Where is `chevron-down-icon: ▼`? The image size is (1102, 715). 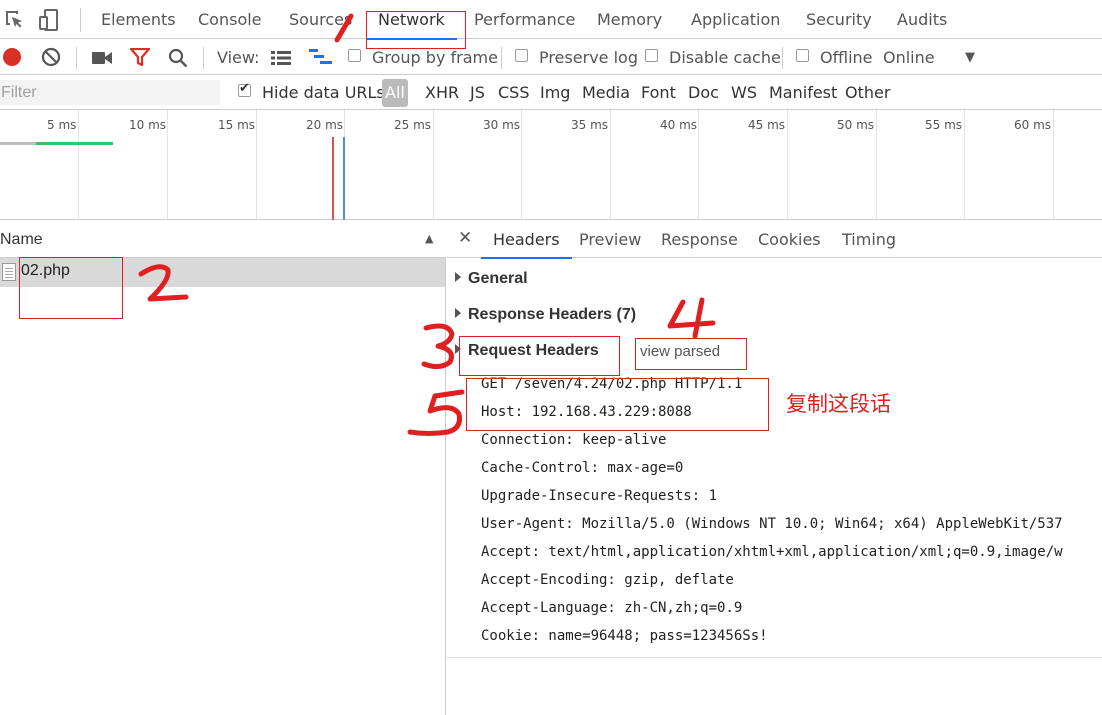 chevron-down-icon: ▼ is located at coordinates (970, 57).